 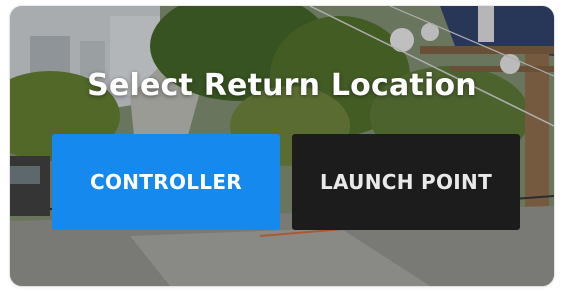 I want to click on controller-button: CONTROLLER, so click(x=166, y=182).